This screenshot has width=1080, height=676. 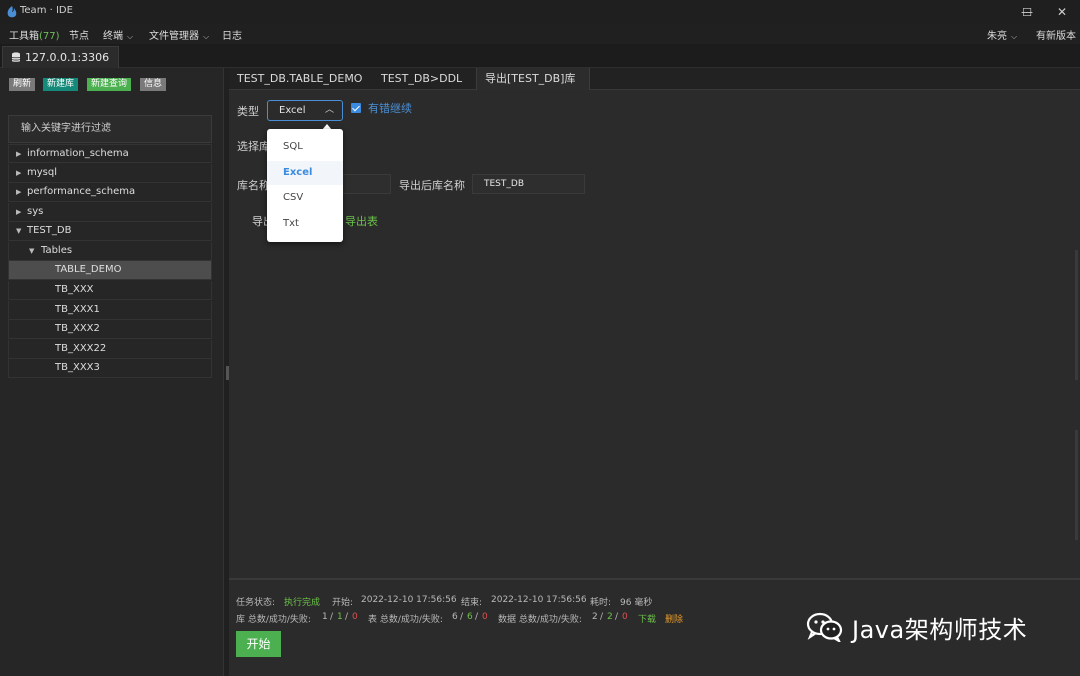 What do you see at coordinates (601, 603) in the screenshot?
I see `duration-label: 耗时:` at bounding box center [601, 603].